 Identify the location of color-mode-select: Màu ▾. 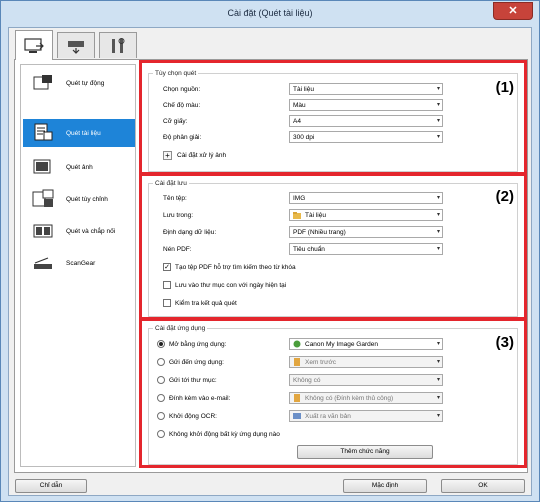
(366, 105).